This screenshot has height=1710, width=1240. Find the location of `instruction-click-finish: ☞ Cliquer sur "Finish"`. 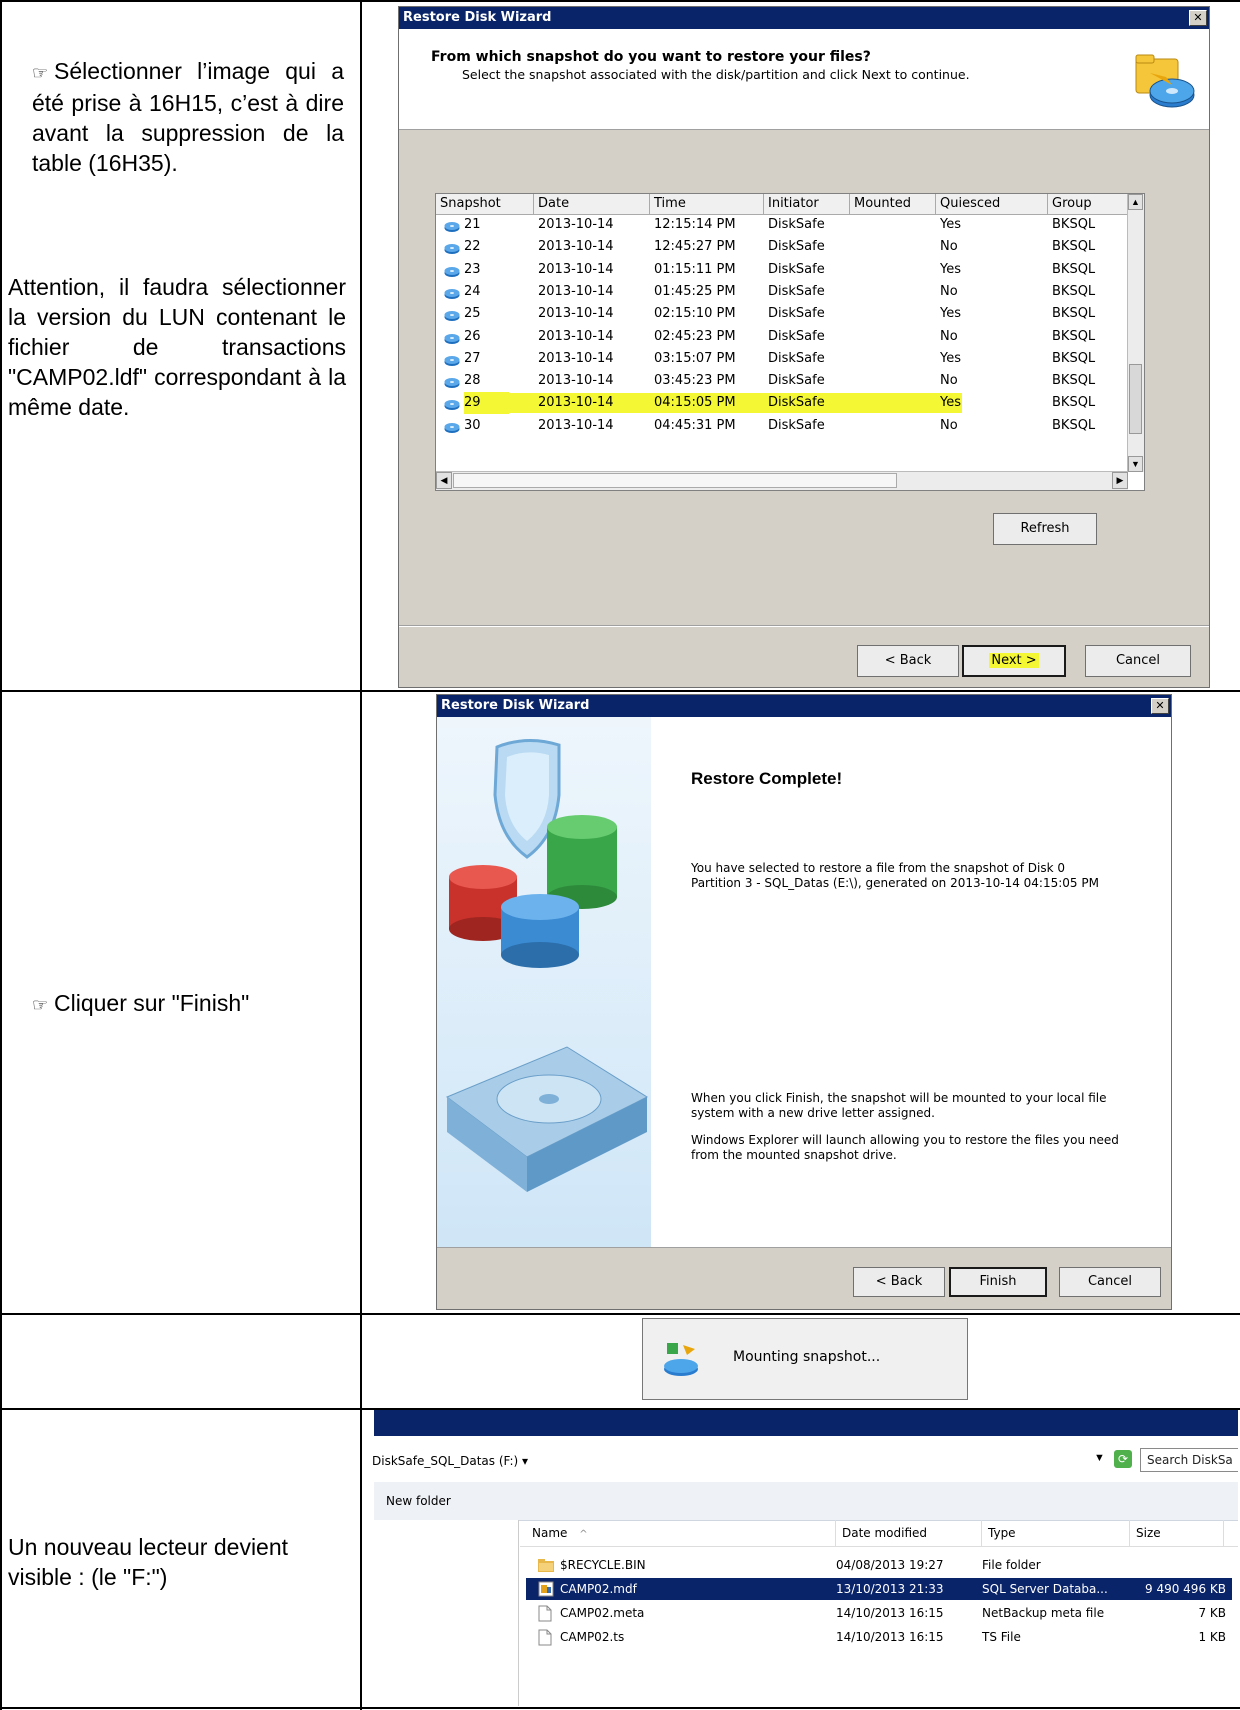

instruction-click-finish: ☞ Cliquer sur "Finish" is located at coordinates (192, 1004).